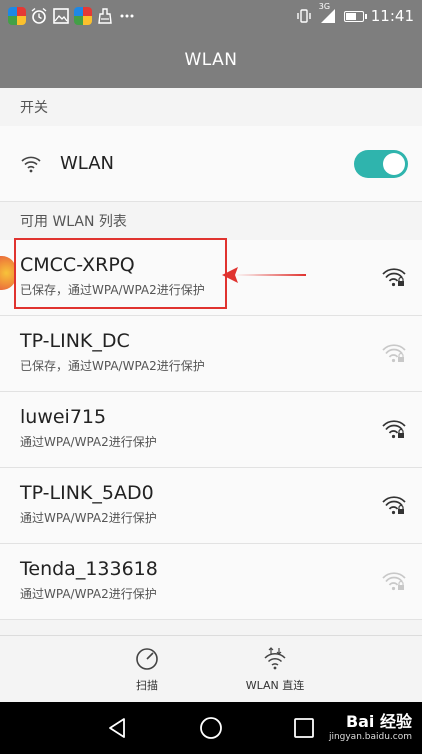  What do you see at coordinates (211, 164) in the screenshot?
I see `wlan-toggle-row: WLAN` at bounding box center [211, 164].